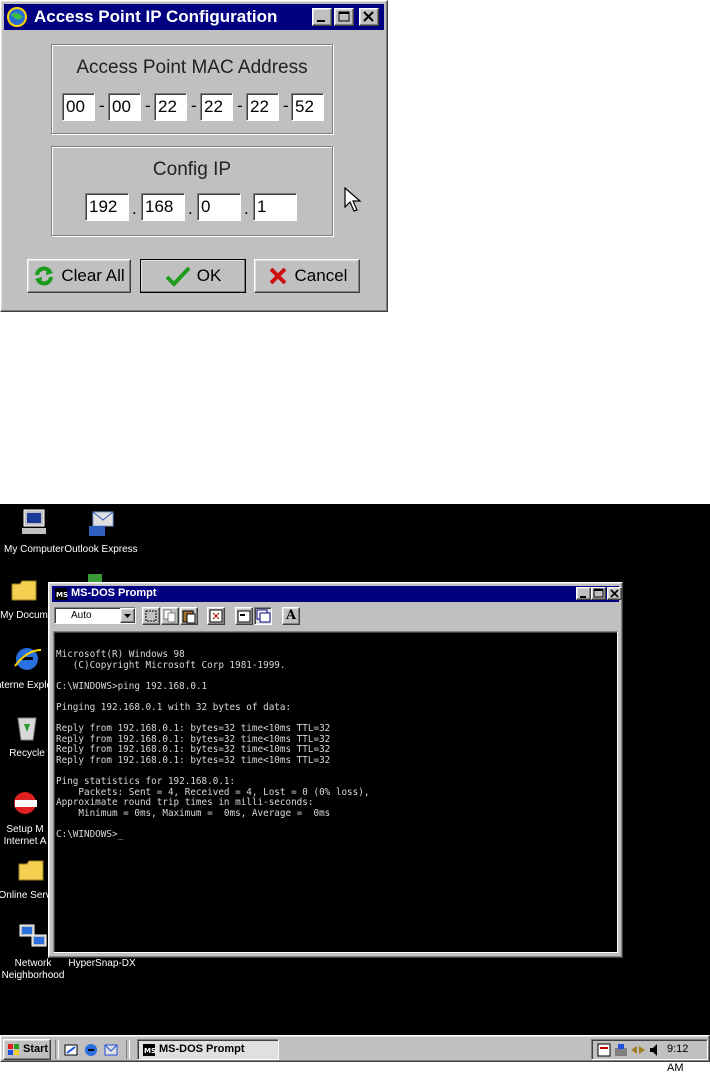 This screenshot has width=710, height=1078. What do you see at coordinates (583, 593) in the screenshot?
I see `dos-minimize-button` at bounding box center [583, 593].